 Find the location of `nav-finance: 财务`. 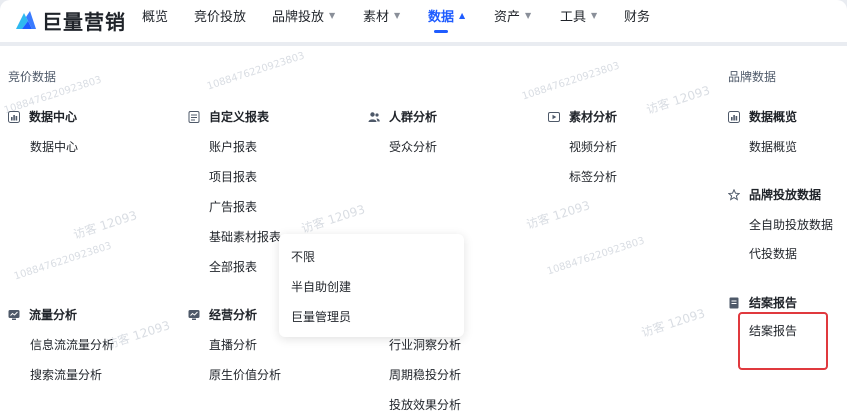

nav-finance: 财务 is located at coordinates (637, 16).